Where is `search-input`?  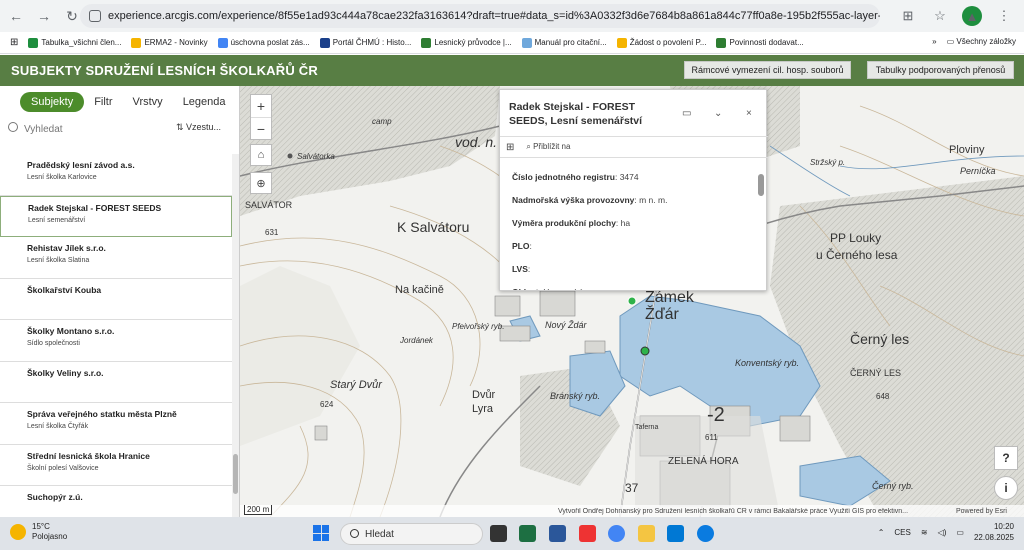
search-input is located at coordinates (94, 129).